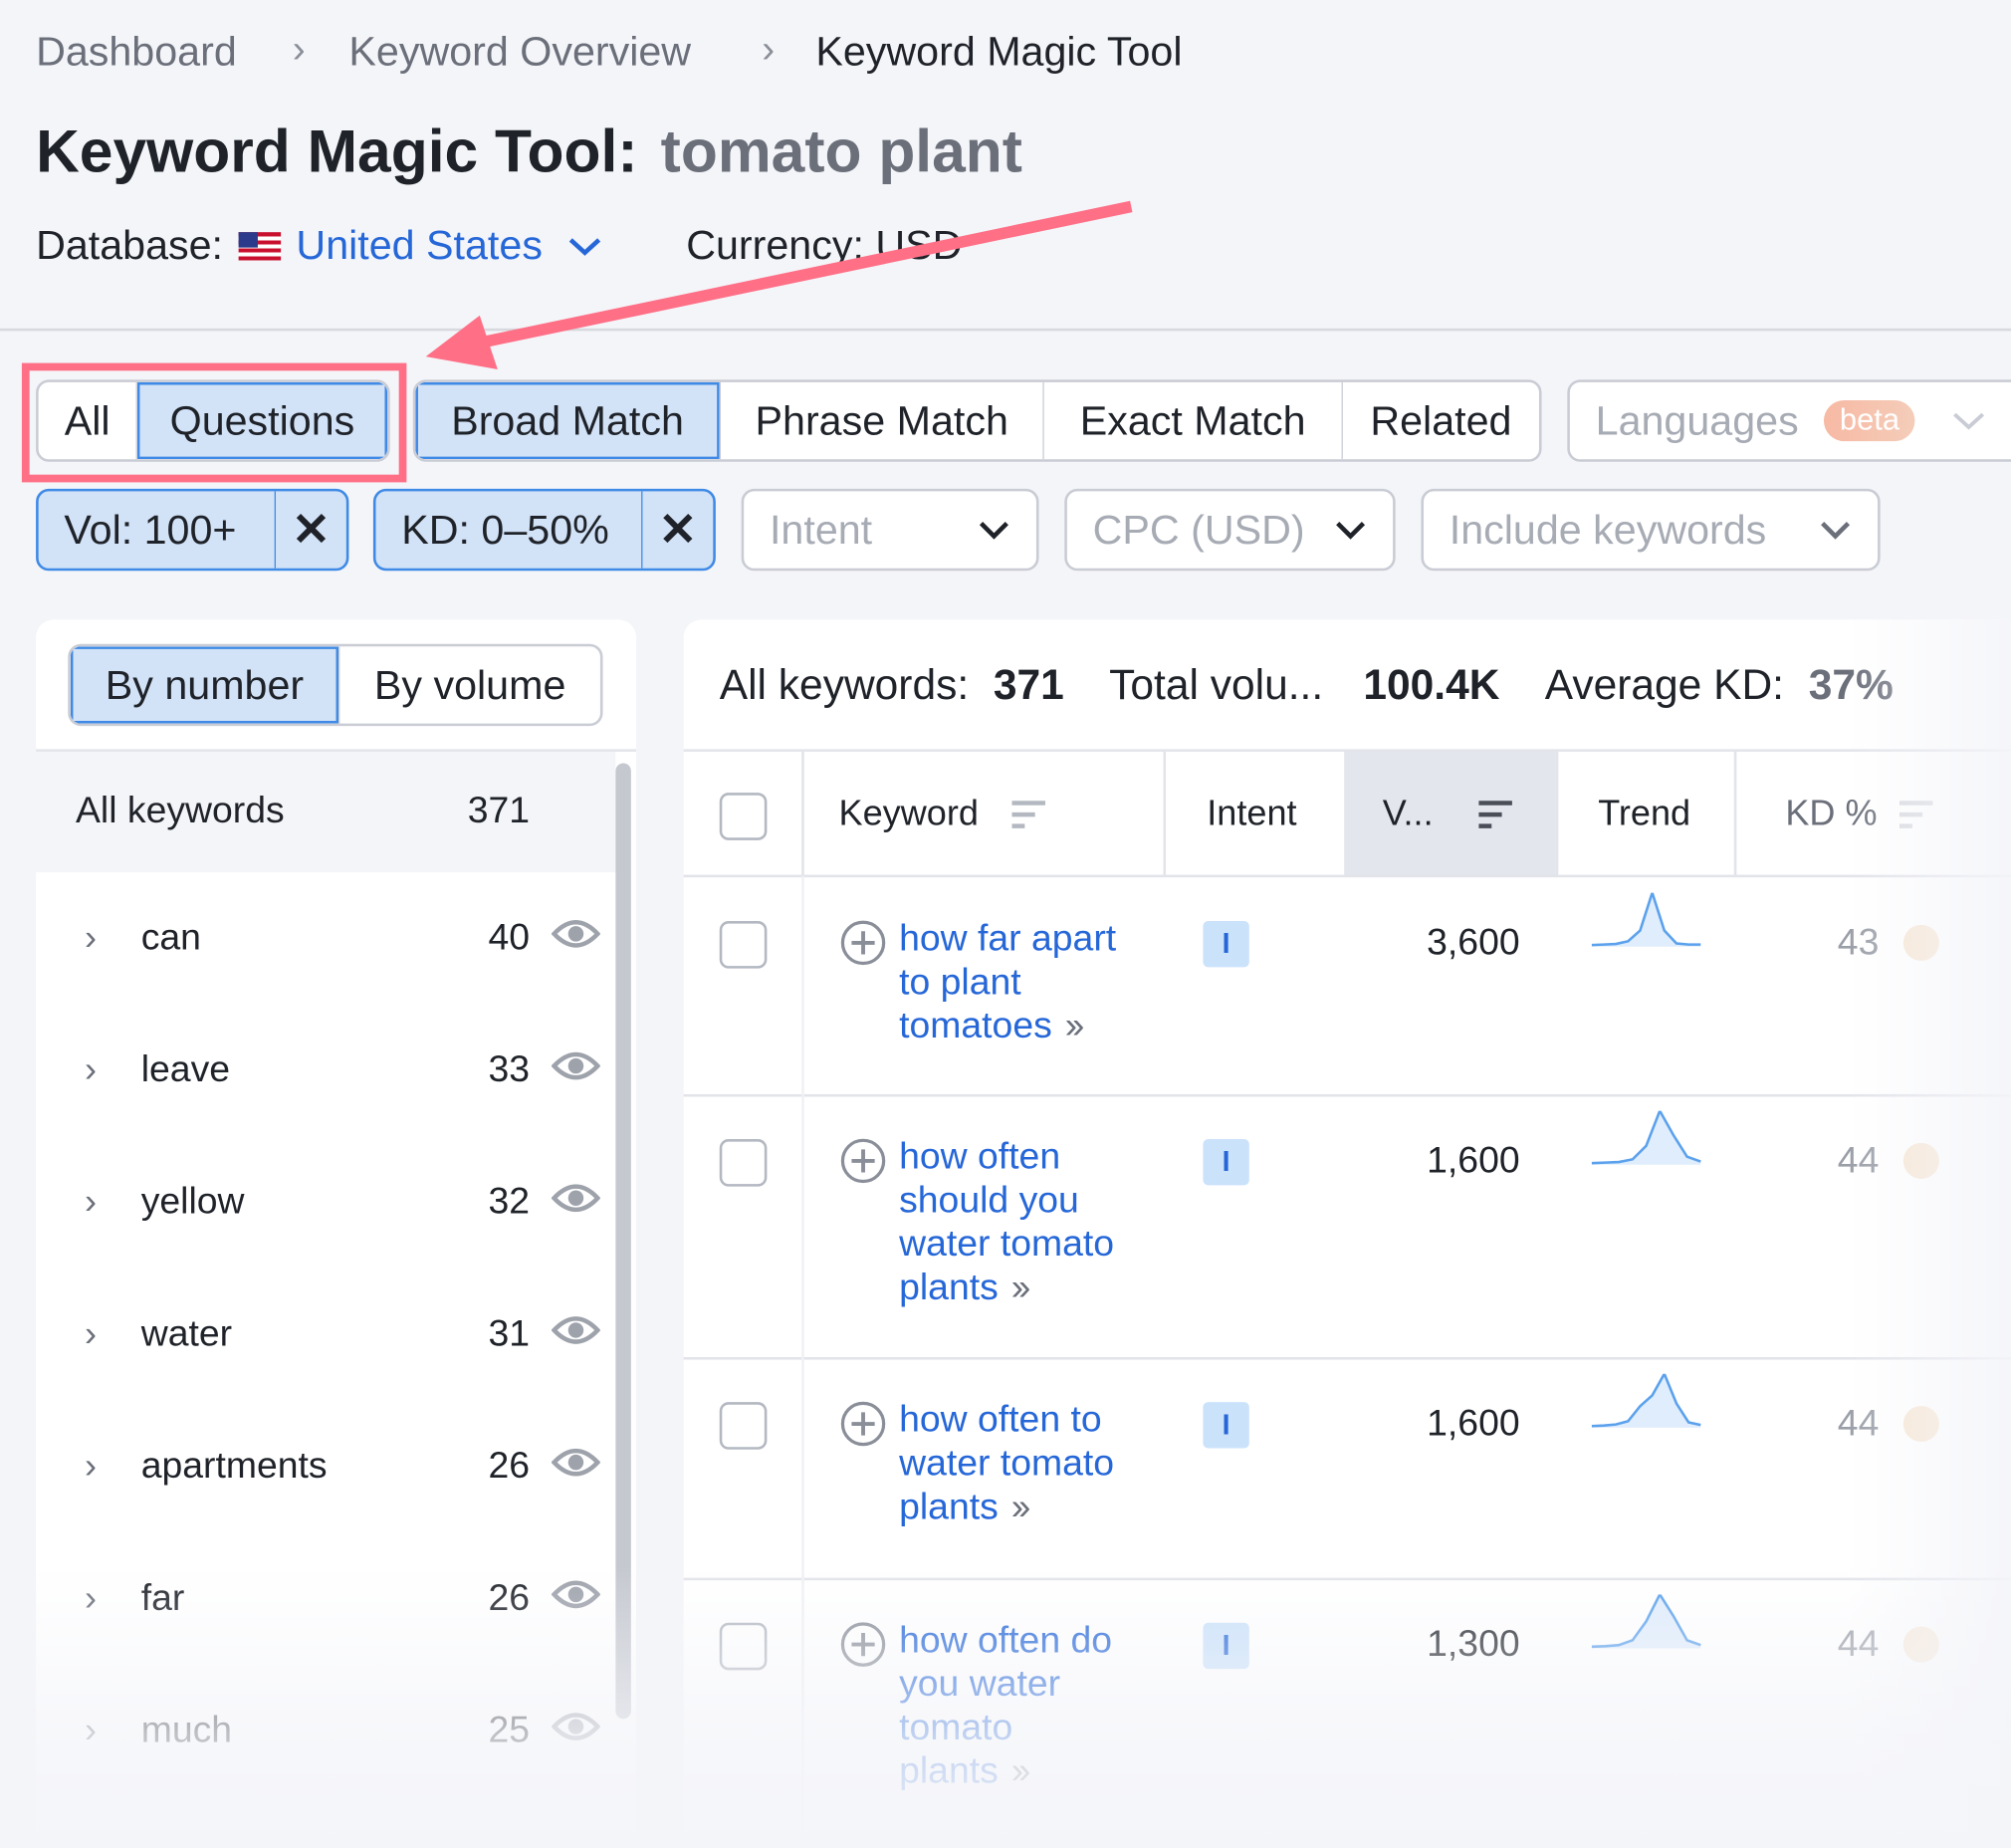 The image size is (2011, 1848). Describe the element at coordinates (1474, 943) in the screenshot. I see `volume-value: 3,600` at that location.